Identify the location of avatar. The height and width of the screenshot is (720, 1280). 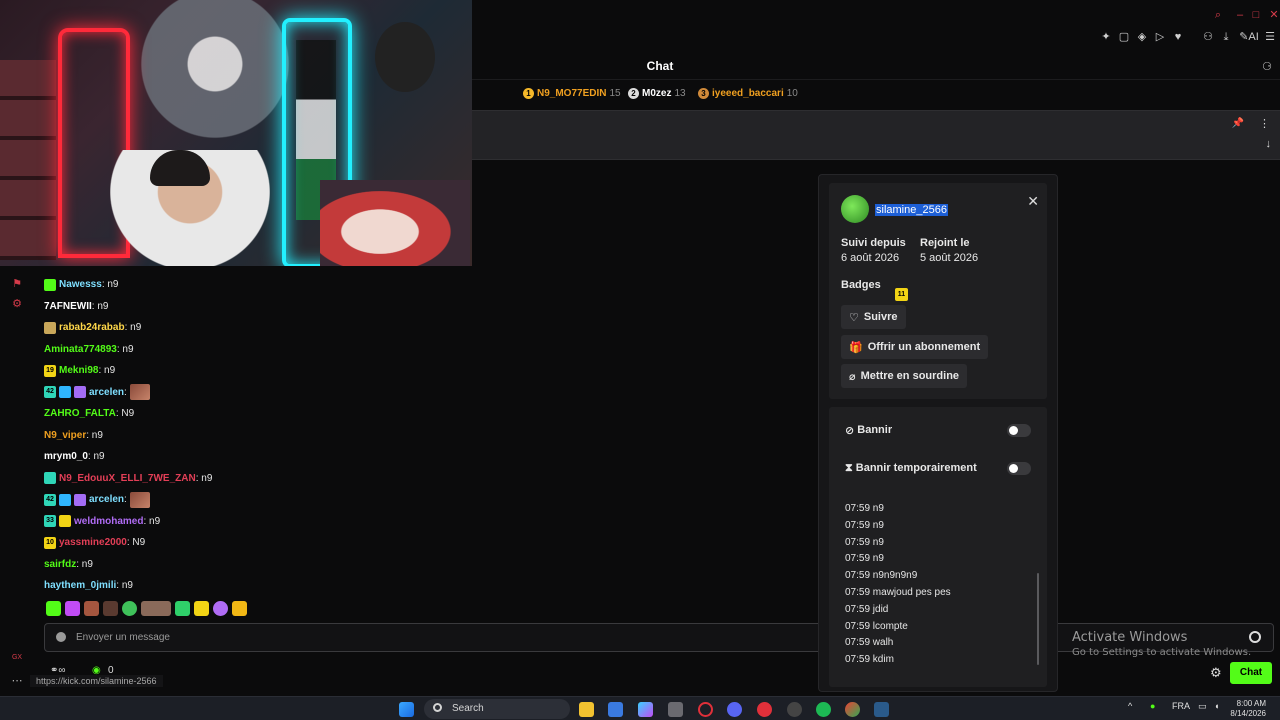
(855, 209).